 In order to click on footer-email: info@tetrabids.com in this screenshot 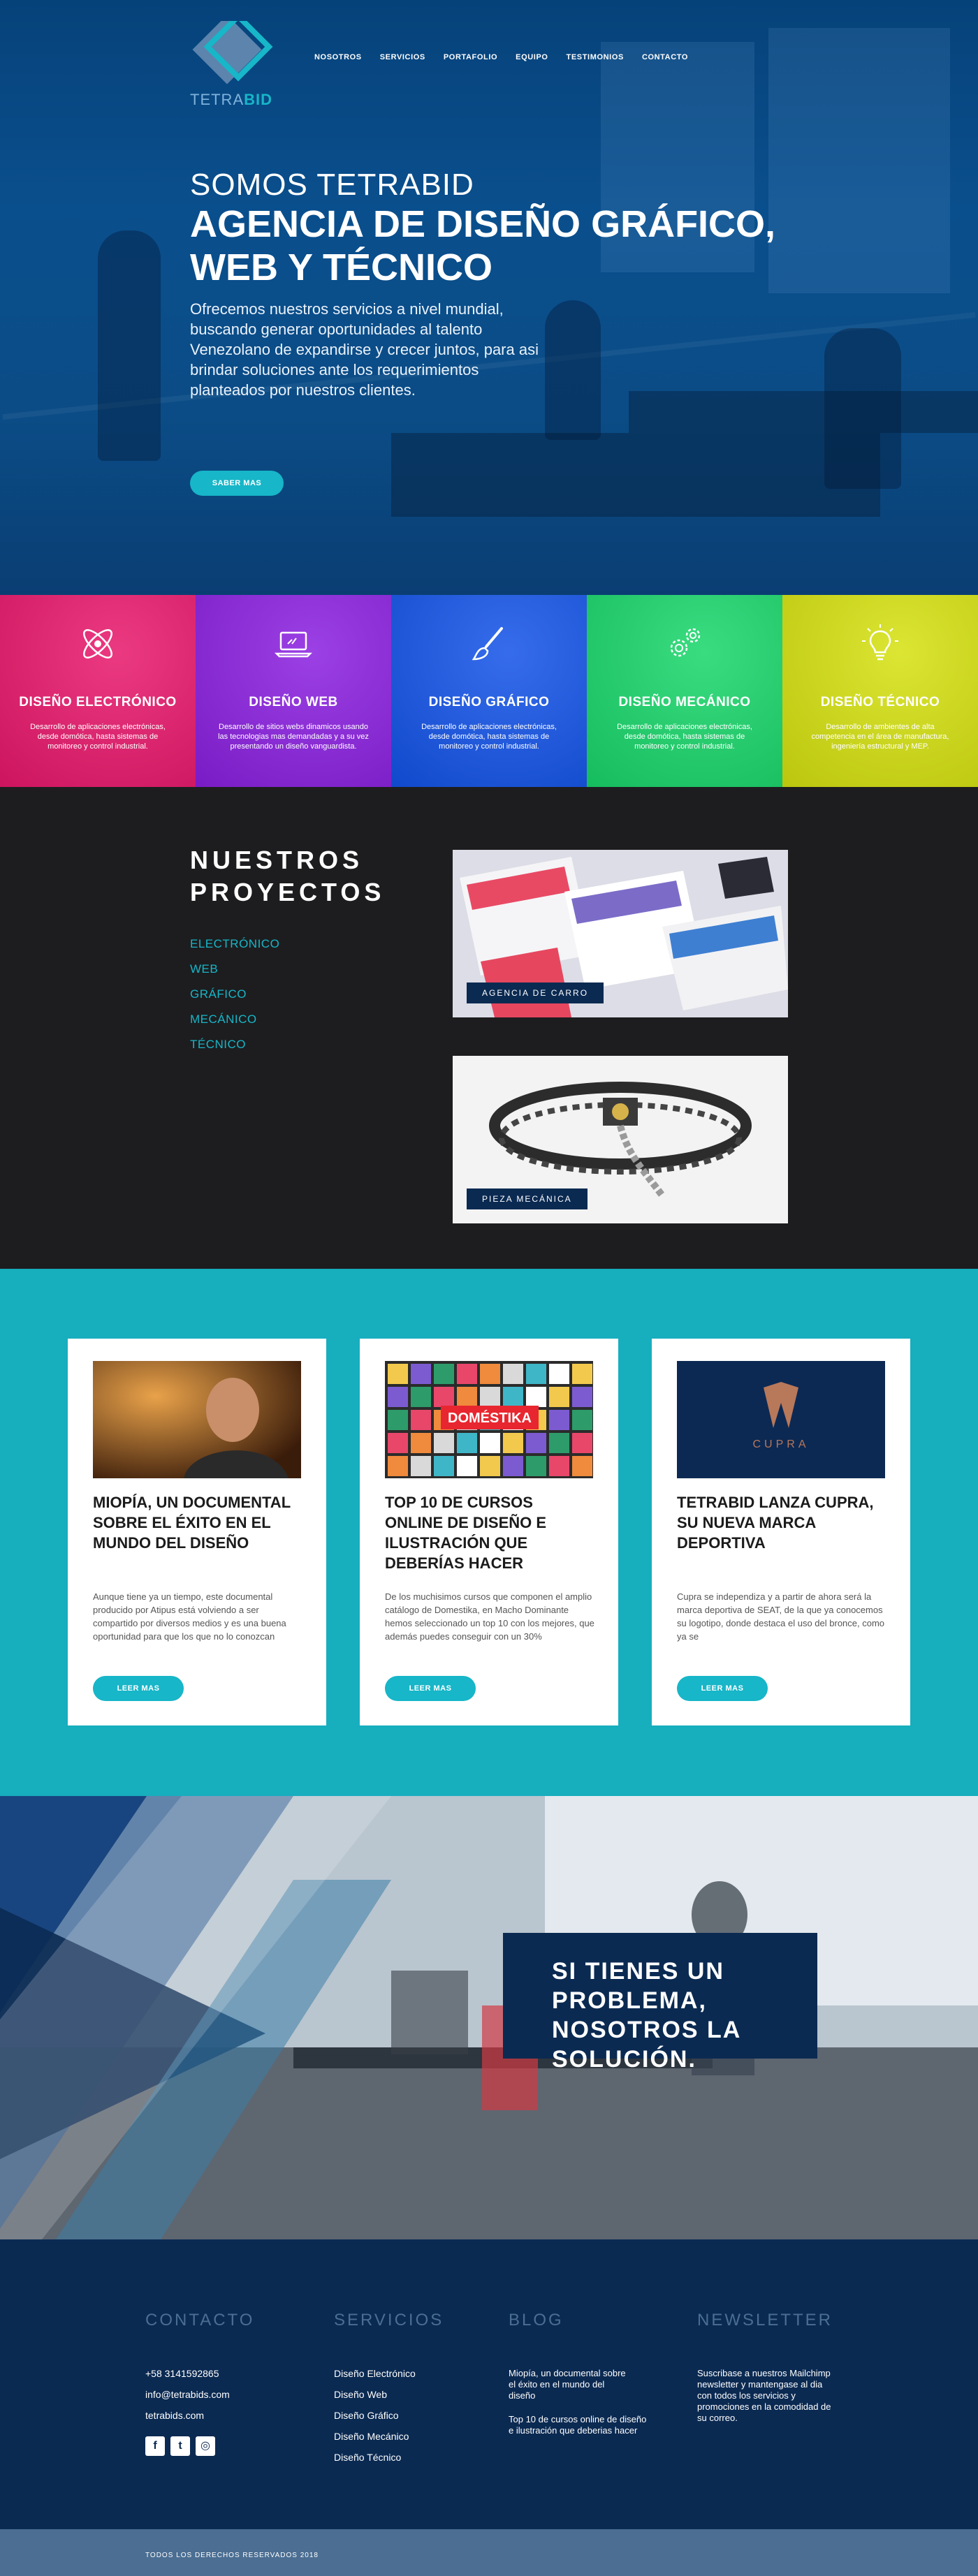, I will do `click(187, 2394)`.